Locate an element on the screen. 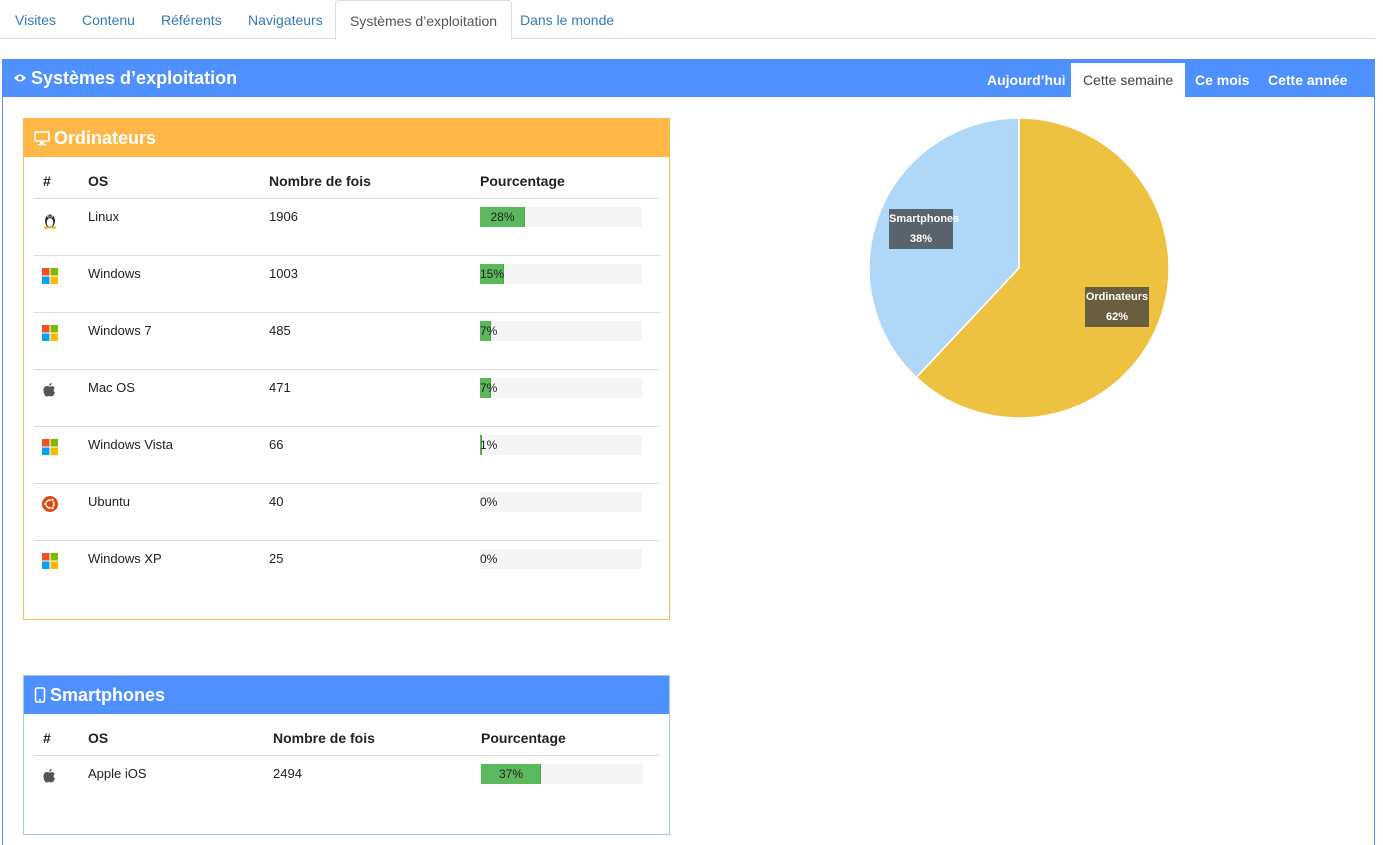 The height and width of the screenshot is (845, 1383). panel-title: Systèmes d’exploitation is located at coordinates (125, 78).